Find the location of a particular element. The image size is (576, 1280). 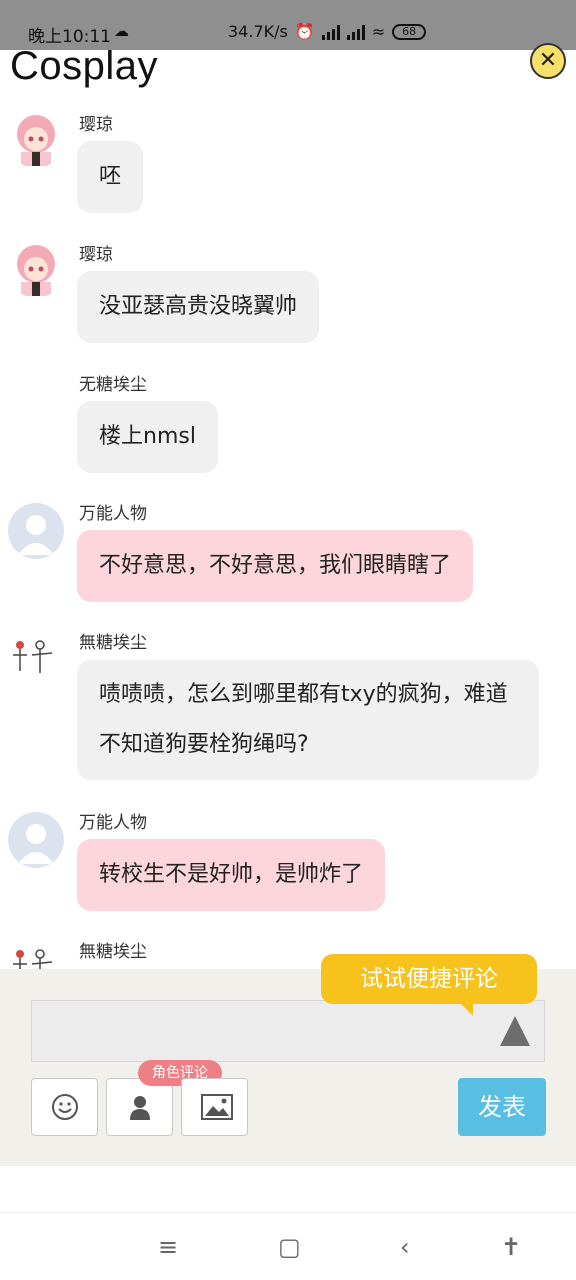

wifi-icon: ≈ is located at coordinates (378, 31).